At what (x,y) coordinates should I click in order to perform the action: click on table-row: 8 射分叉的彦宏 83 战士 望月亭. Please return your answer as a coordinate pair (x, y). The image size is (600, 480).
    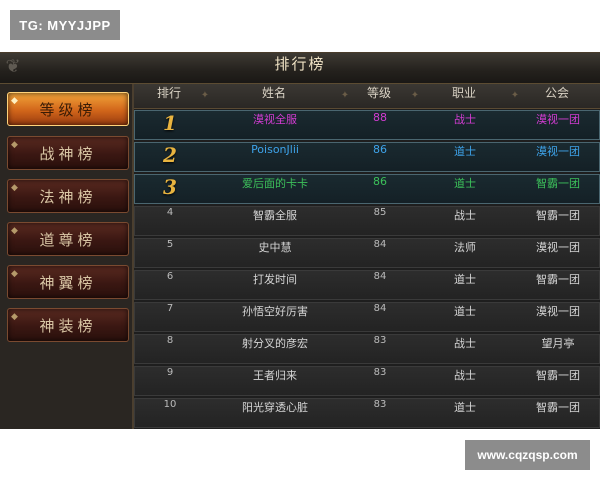
    Looking at the image, I should click on (367, 349).